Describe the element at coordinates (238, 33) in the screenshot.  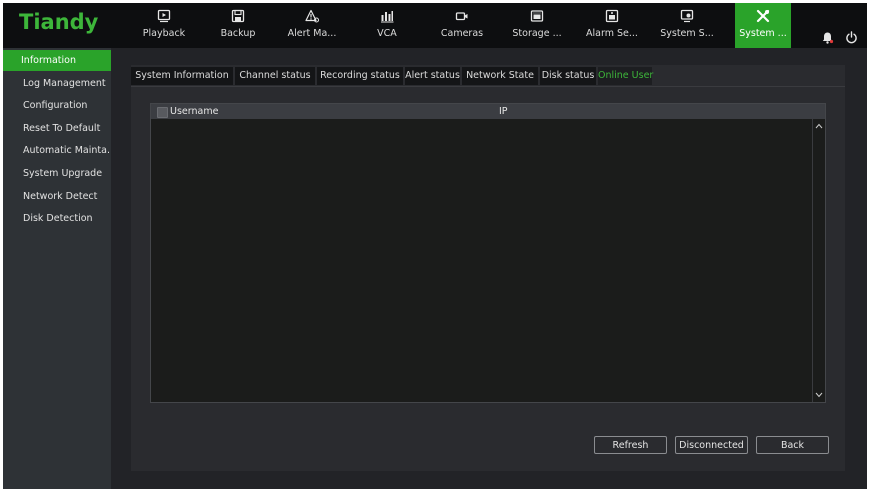
I see `nav-label: Backup` at that location.